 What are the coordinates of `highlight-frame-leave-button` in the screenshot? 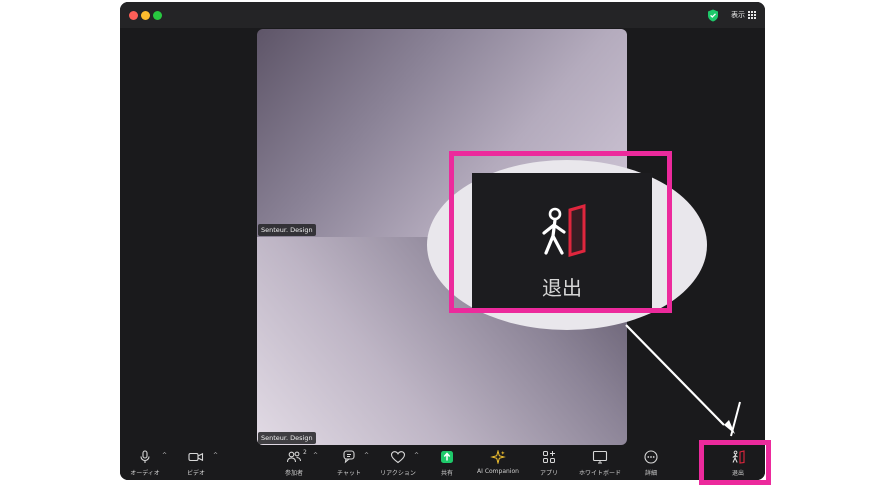 It's located at (735, 462).